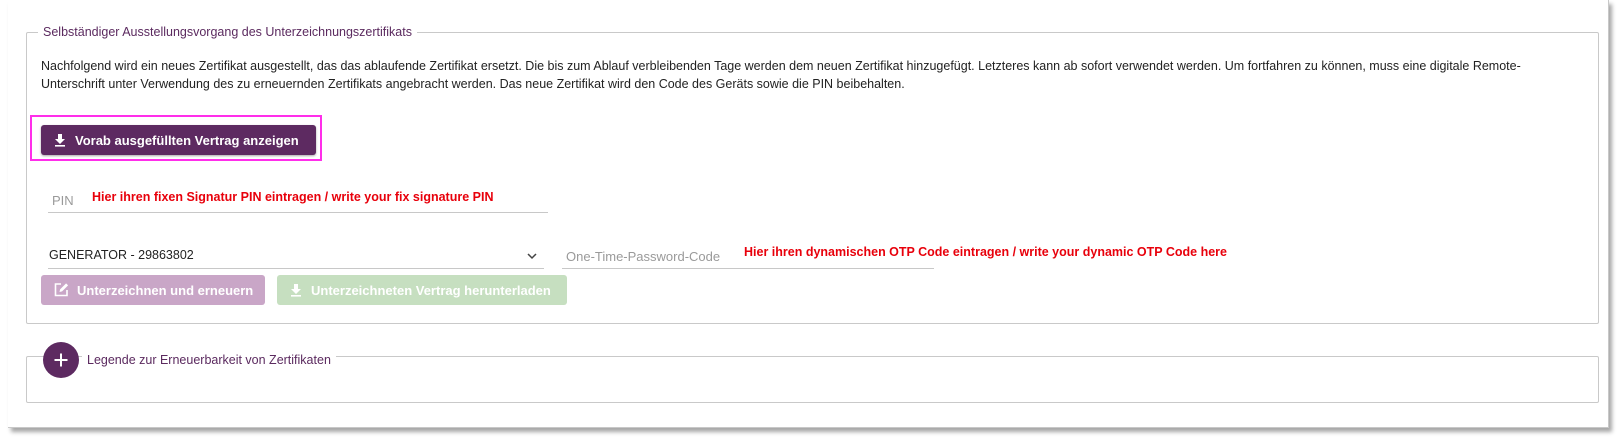  What do you see at coordinates (187, 140) in the screenshot?
I see `preview-contract-label: Vorab ausgefüllten Vertrag anzeigen` at bounding box center [187, 140].